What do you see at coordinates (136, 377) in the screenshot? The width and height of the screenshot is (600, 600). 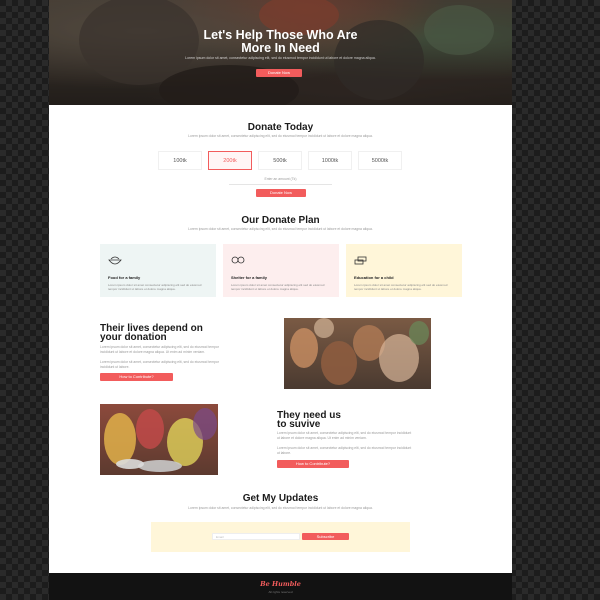 I see `story1-contribute-button: How to Contribute?` at bounding box center [136, 377].